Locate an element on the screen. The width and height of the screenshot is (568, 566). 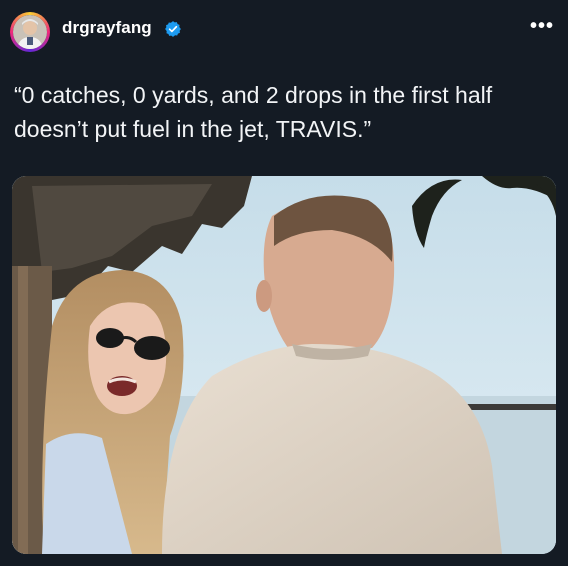
post-header: drgrayfang ••• is located at coordinates (284, 31).